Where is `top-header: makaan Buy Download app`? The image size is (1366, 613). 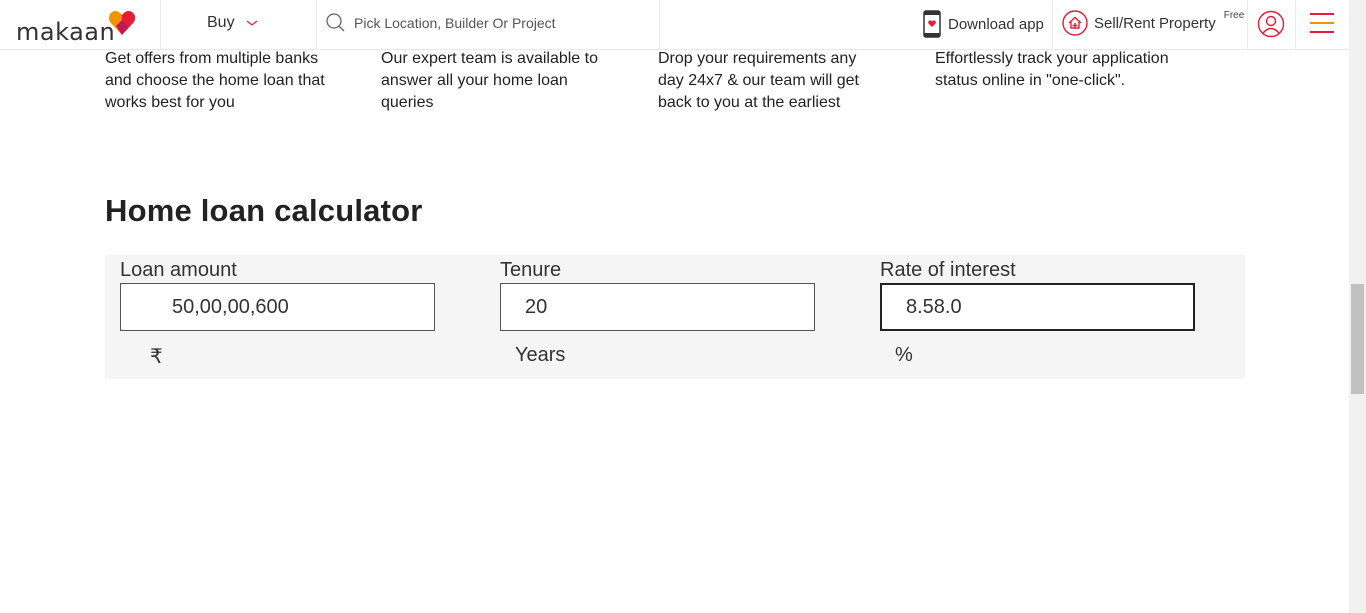
top-header: makaan Buy Download app is located at coordinates (674, 25).